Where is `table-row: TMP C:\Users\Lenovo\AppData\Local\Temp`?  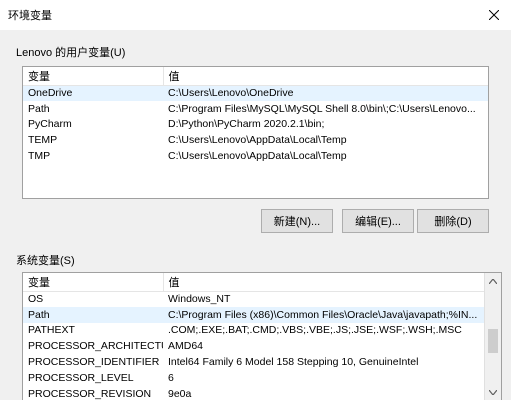
table-row: TMP C:\Users\Lenovo\AppData\Local\Temp is located at coordinates (255, 156).